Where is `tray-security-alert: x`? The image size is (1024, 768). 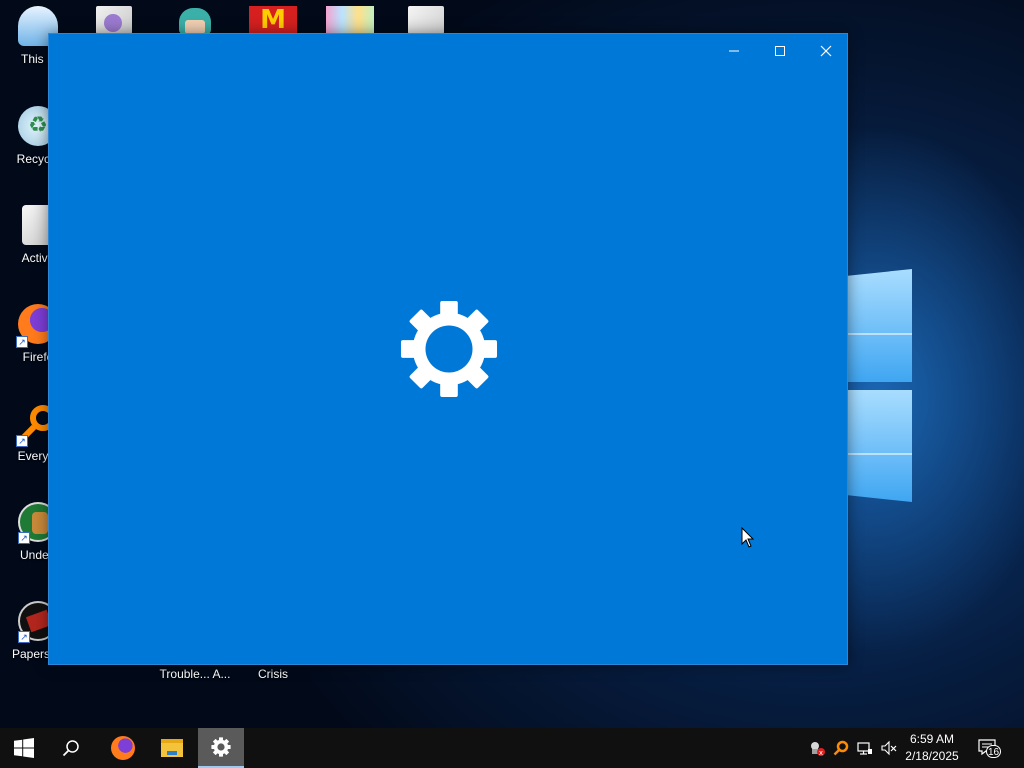 tray-security-alert: x is located at coordinates (817, 748).